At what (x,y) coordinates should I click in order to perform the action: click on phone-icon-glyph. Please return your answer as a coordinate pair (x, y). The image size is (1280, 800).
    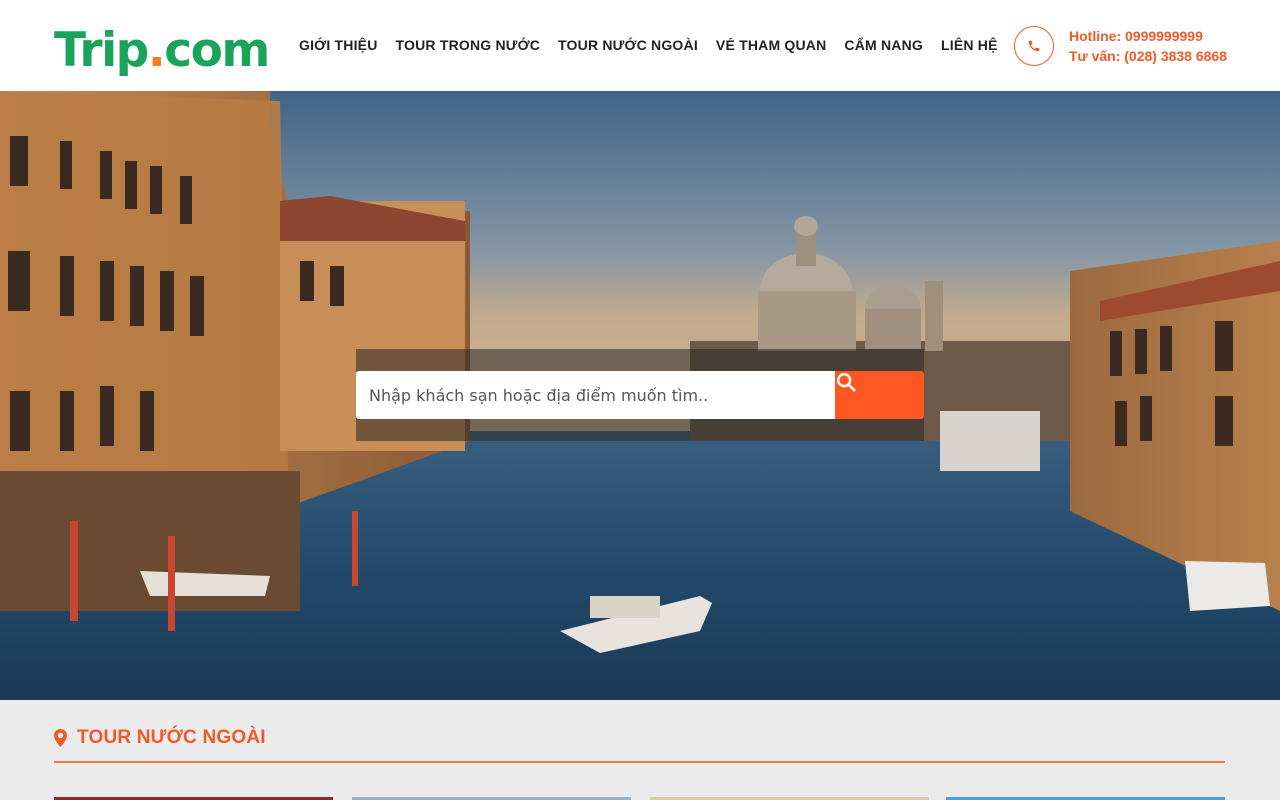
    Looking at the image, I should click on (1034, 46).